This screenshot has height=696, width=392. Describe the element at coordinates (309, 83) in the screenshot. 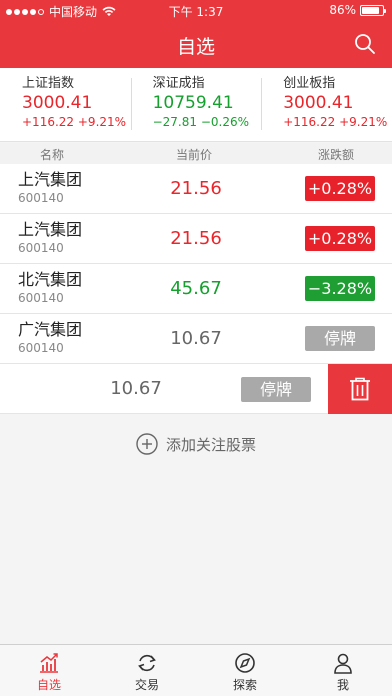

I see `index-name: 创业板指` at that location.